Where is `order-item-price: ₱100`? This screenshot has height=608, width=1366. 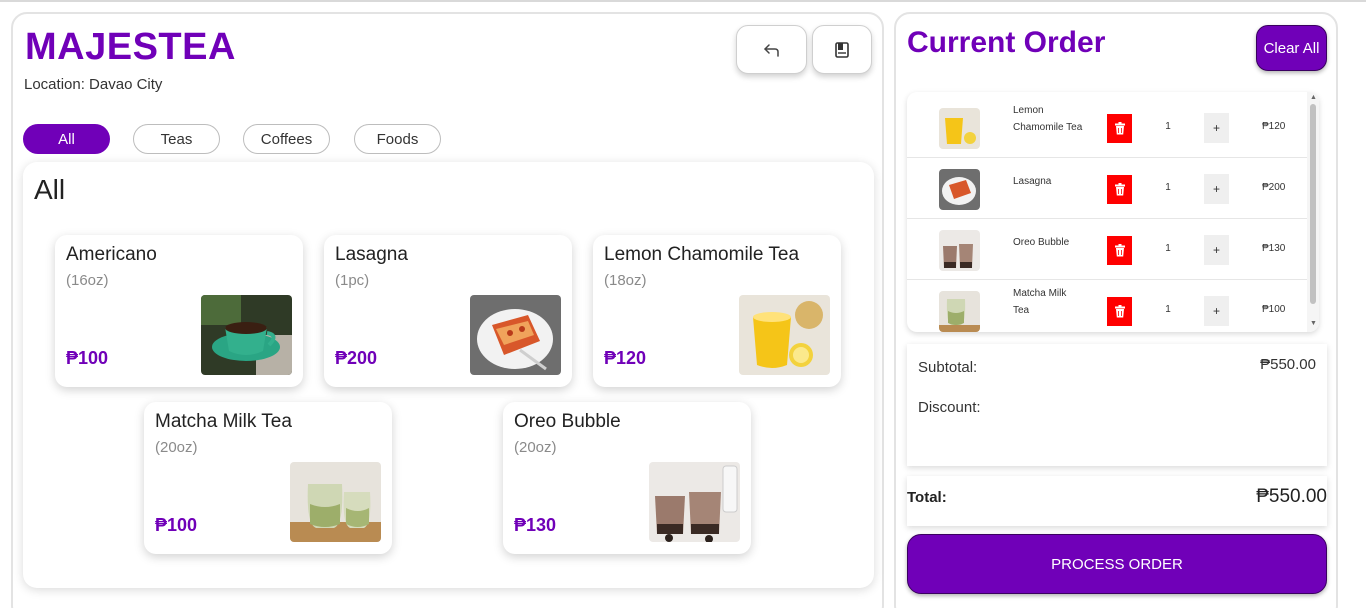
order-item-price: ₱100 is located at coordinates (1274, 309).